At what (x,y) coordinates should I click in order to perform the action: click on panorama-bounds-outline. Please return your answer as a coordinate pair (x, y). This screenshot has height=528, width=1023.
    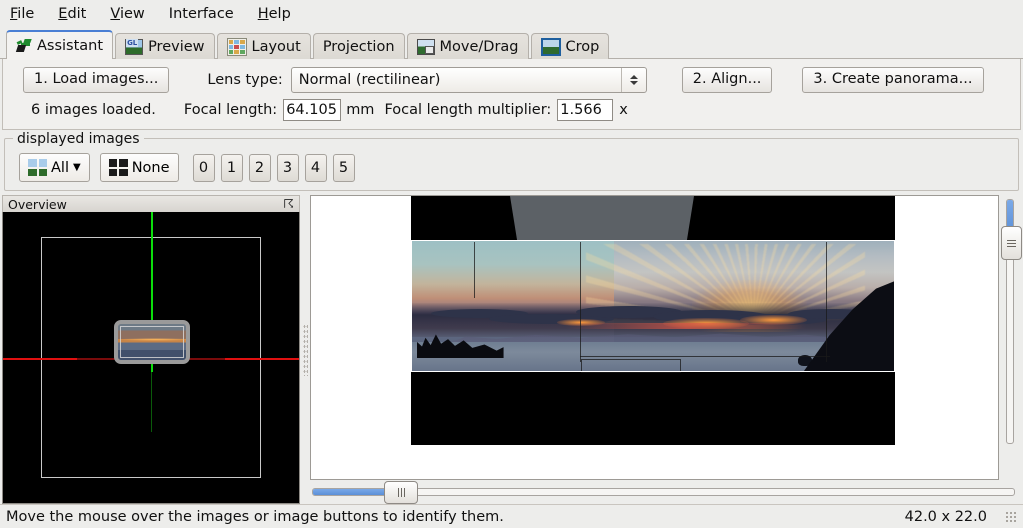
    Looking at the image, I should click on (653, 306).